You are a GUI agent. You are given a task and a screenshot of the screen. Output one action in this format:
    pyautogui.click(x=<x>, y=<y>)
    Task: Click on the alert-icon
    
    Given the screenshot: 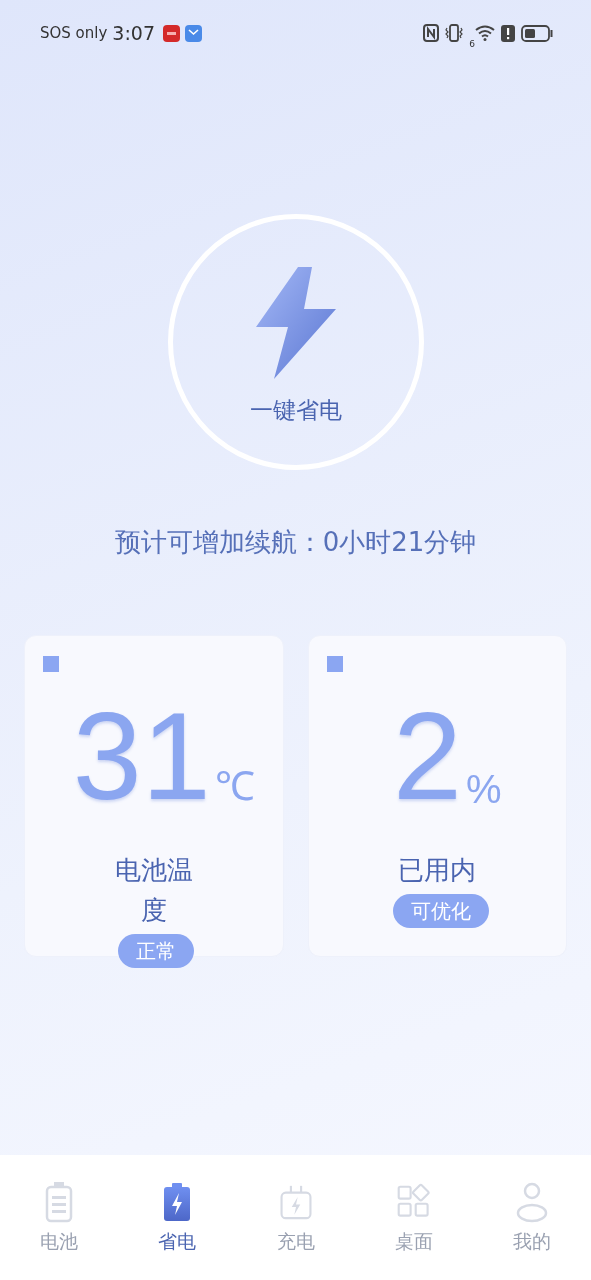 What is the action you would take?
    pyautogui.click(x=508, y=33)
    